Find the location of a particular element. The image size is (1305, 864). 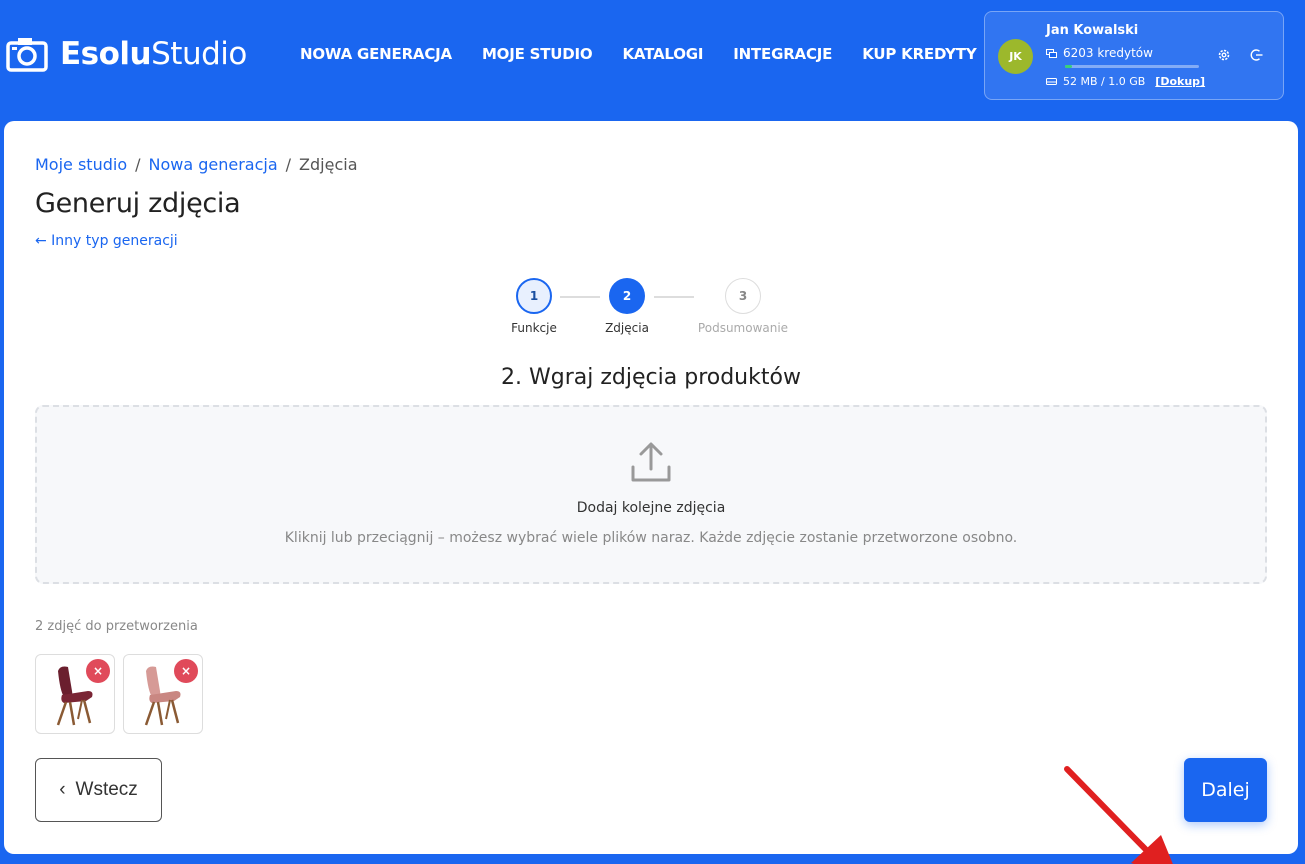

user-name: Jan Kowalski is located at coordinates (1092, 30).